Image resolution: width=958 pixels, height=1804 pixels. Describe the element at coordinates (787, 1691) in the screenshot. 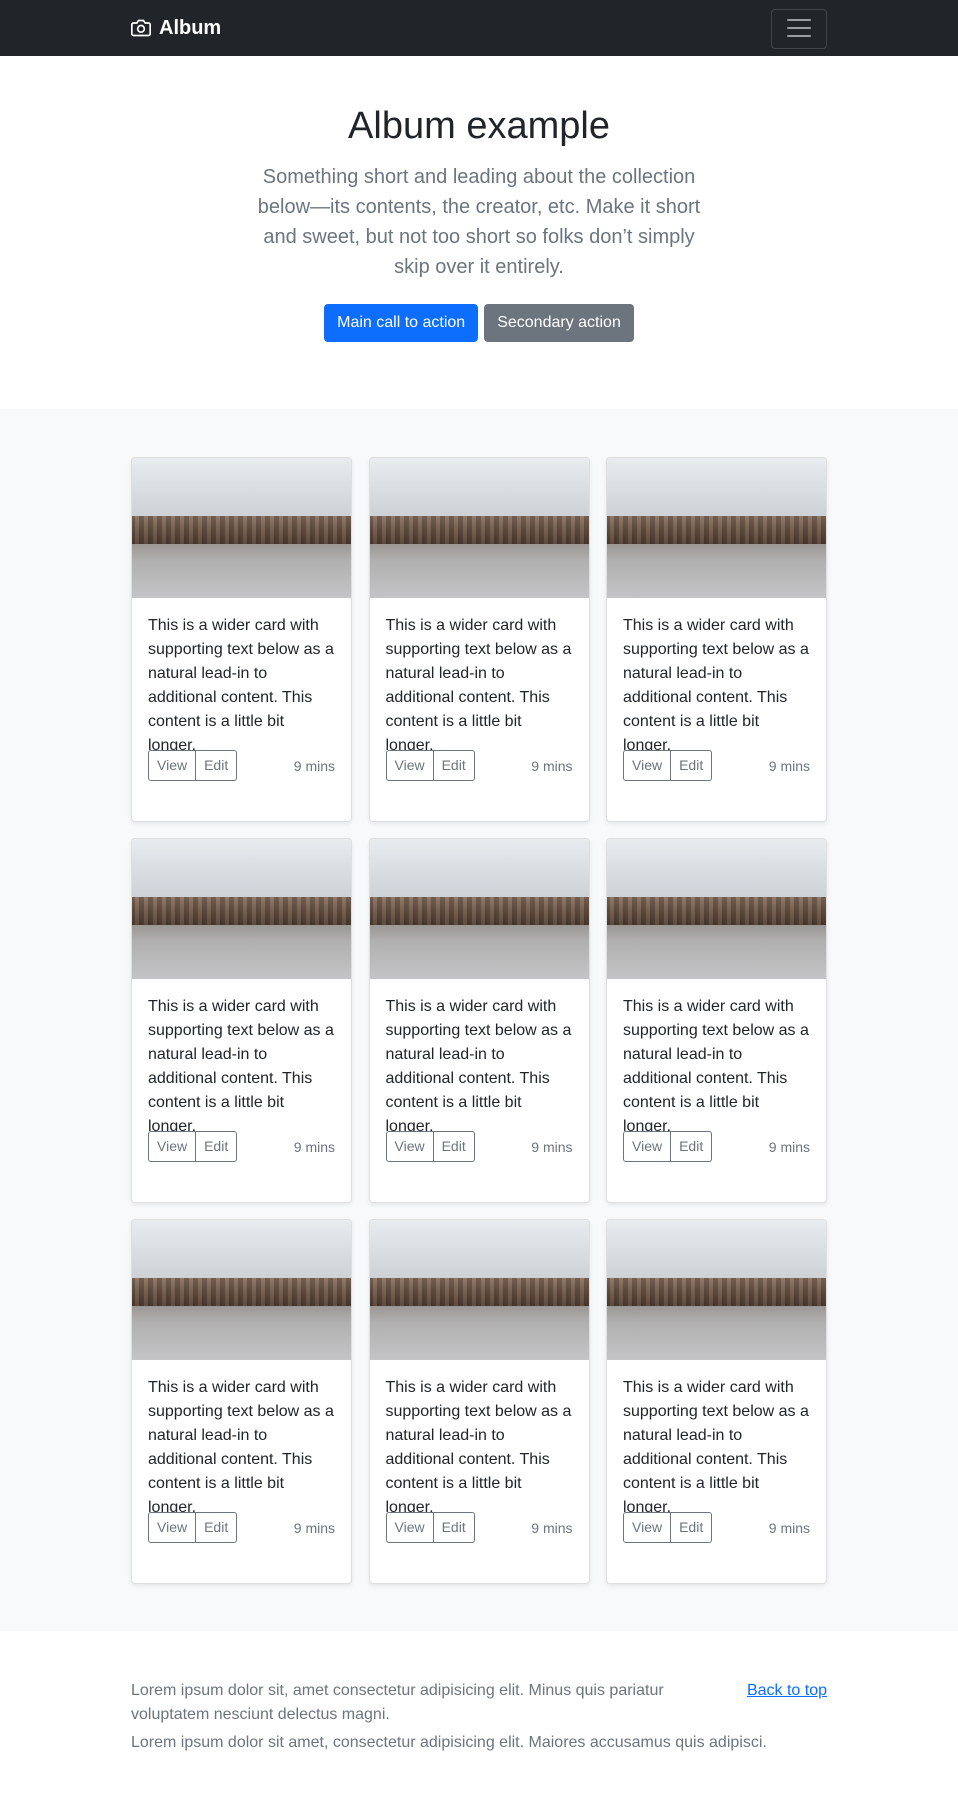

I see `back-to-top-link: Back to top` at that location.